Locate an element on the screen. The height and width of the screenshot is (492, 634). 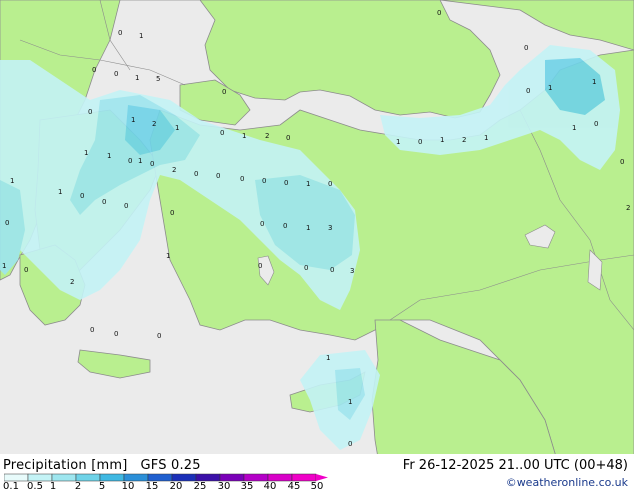
scale-tick-label: 0.1 is located at coordinates (11, 486).